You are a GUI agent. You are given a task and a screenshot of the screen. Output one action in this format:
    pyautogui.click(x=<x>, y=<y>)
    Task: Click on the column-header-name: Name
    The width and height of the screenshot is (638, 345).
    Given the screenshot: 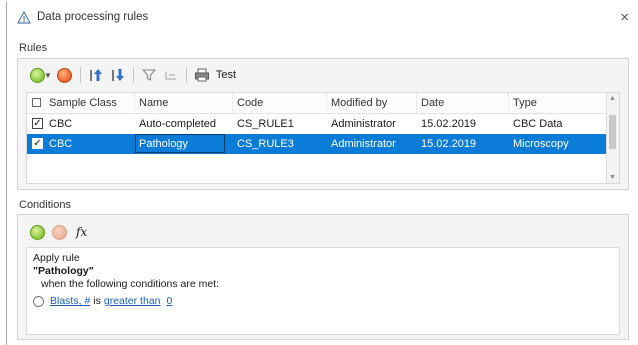 What is the action you would take?
    pyautogui.click(x=184, y=103)
    